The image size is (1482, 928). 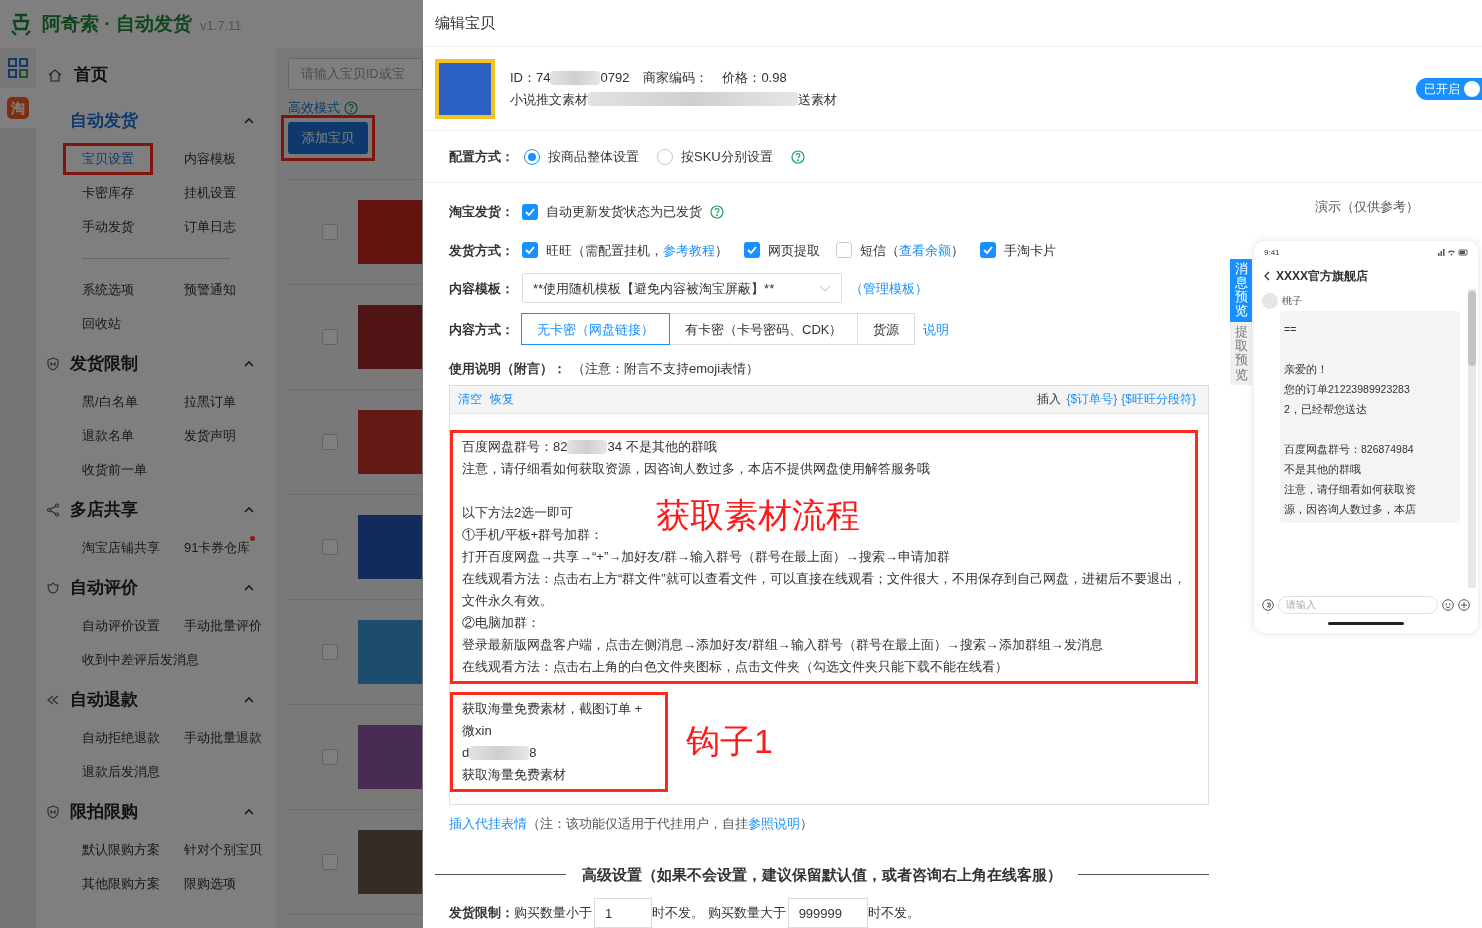 What do you see at coordinates (1241, 353) in the screenshot?
I see `preview-tab: 提取预览` at bounding box center [1241, 353].